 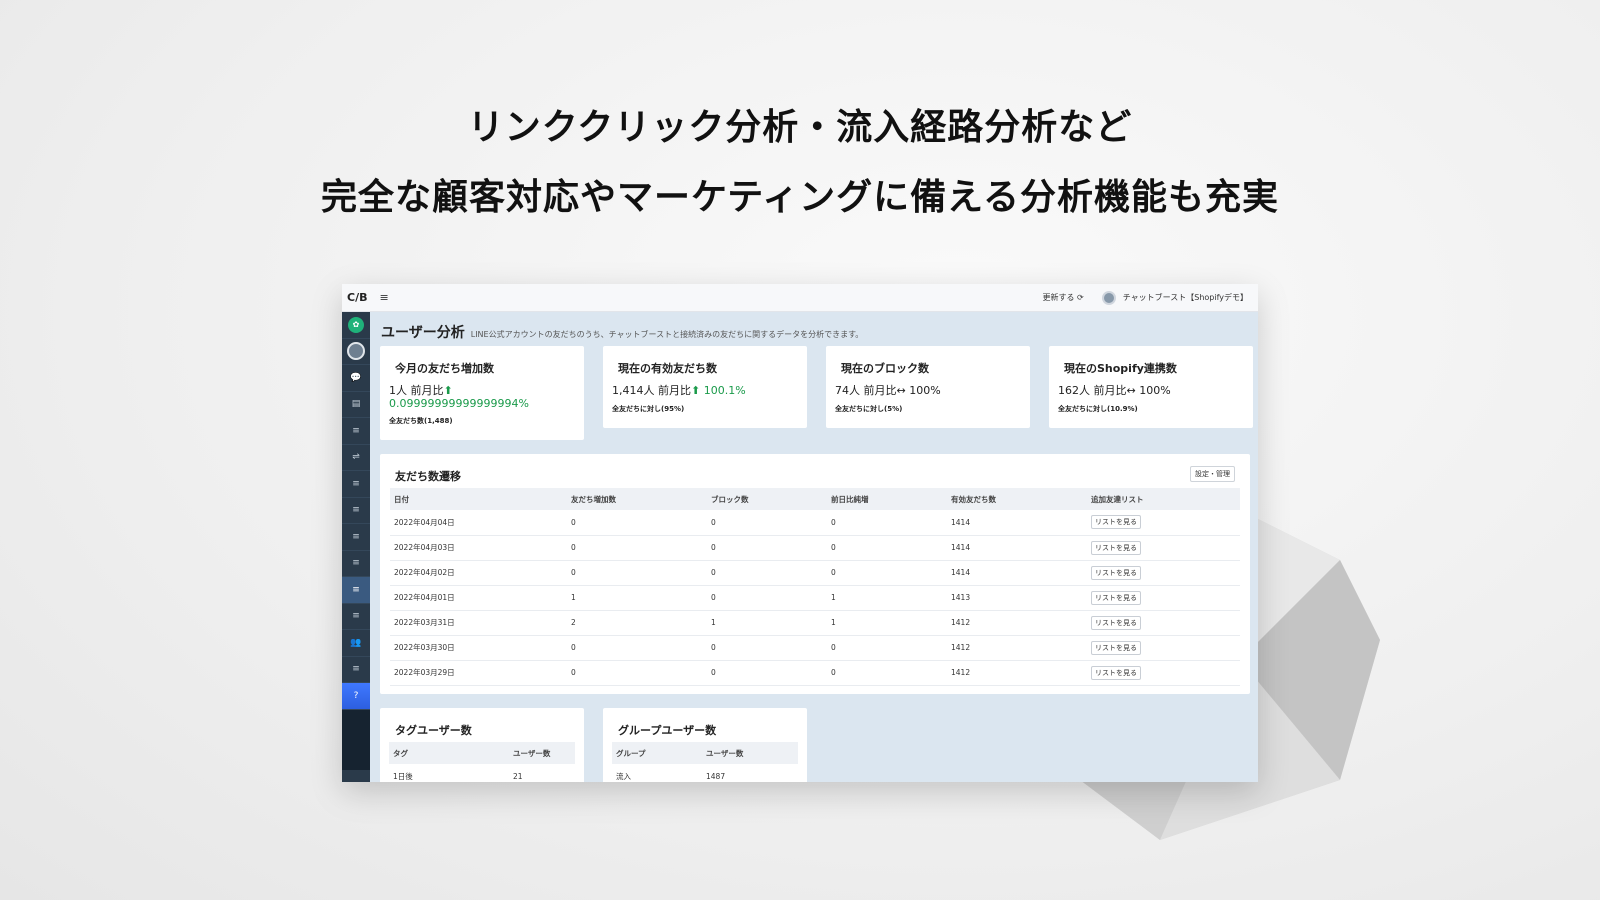 I want to click on stat-note: 全友だちに対し(5%), so click(x=869, y=409).